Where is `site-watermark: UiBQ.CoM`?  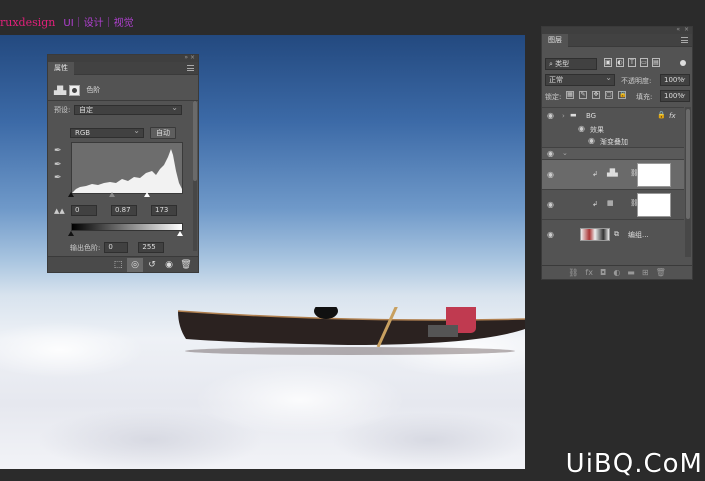
site-watermark: UiBQ.CoM is located at coordinates (634, 464).